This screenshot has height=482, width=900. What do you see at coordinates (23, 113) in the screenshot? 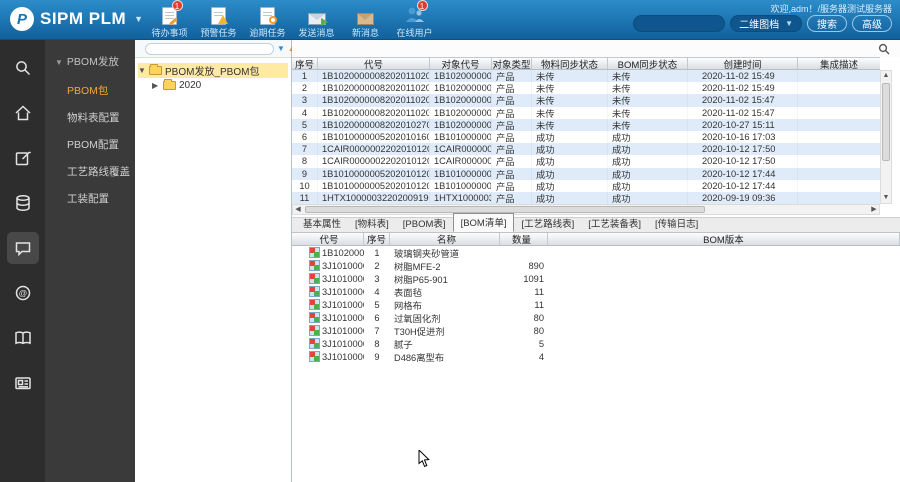
I see `rail-home-icon` at bounding box center [23, 113].